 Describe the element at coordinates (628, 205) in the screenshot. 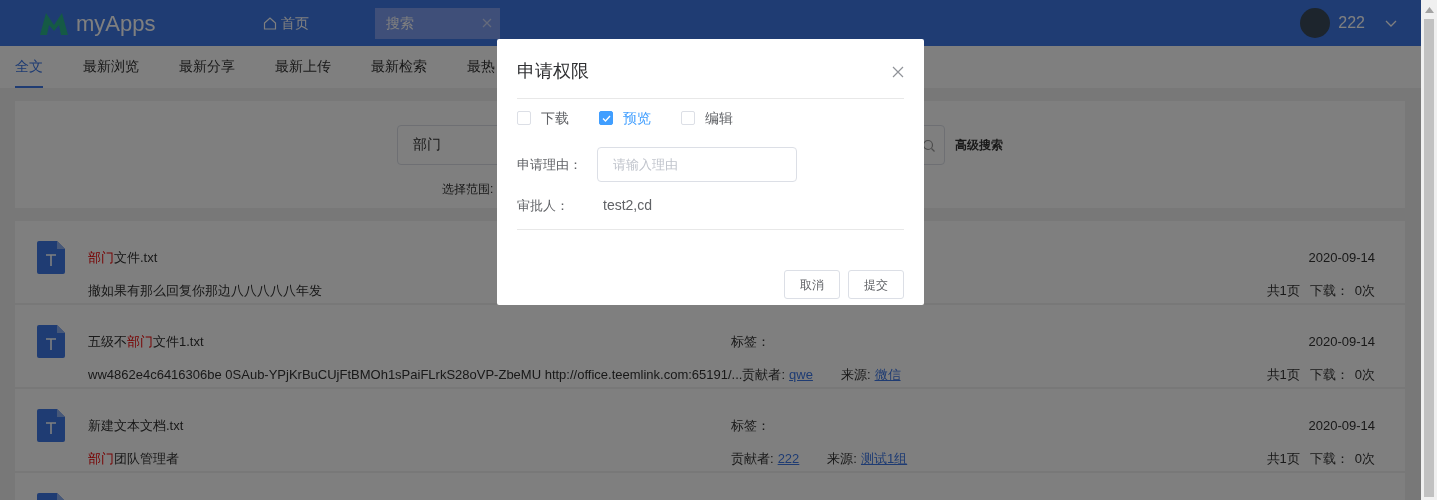

I see `approver-value: test2,cd` at that location.